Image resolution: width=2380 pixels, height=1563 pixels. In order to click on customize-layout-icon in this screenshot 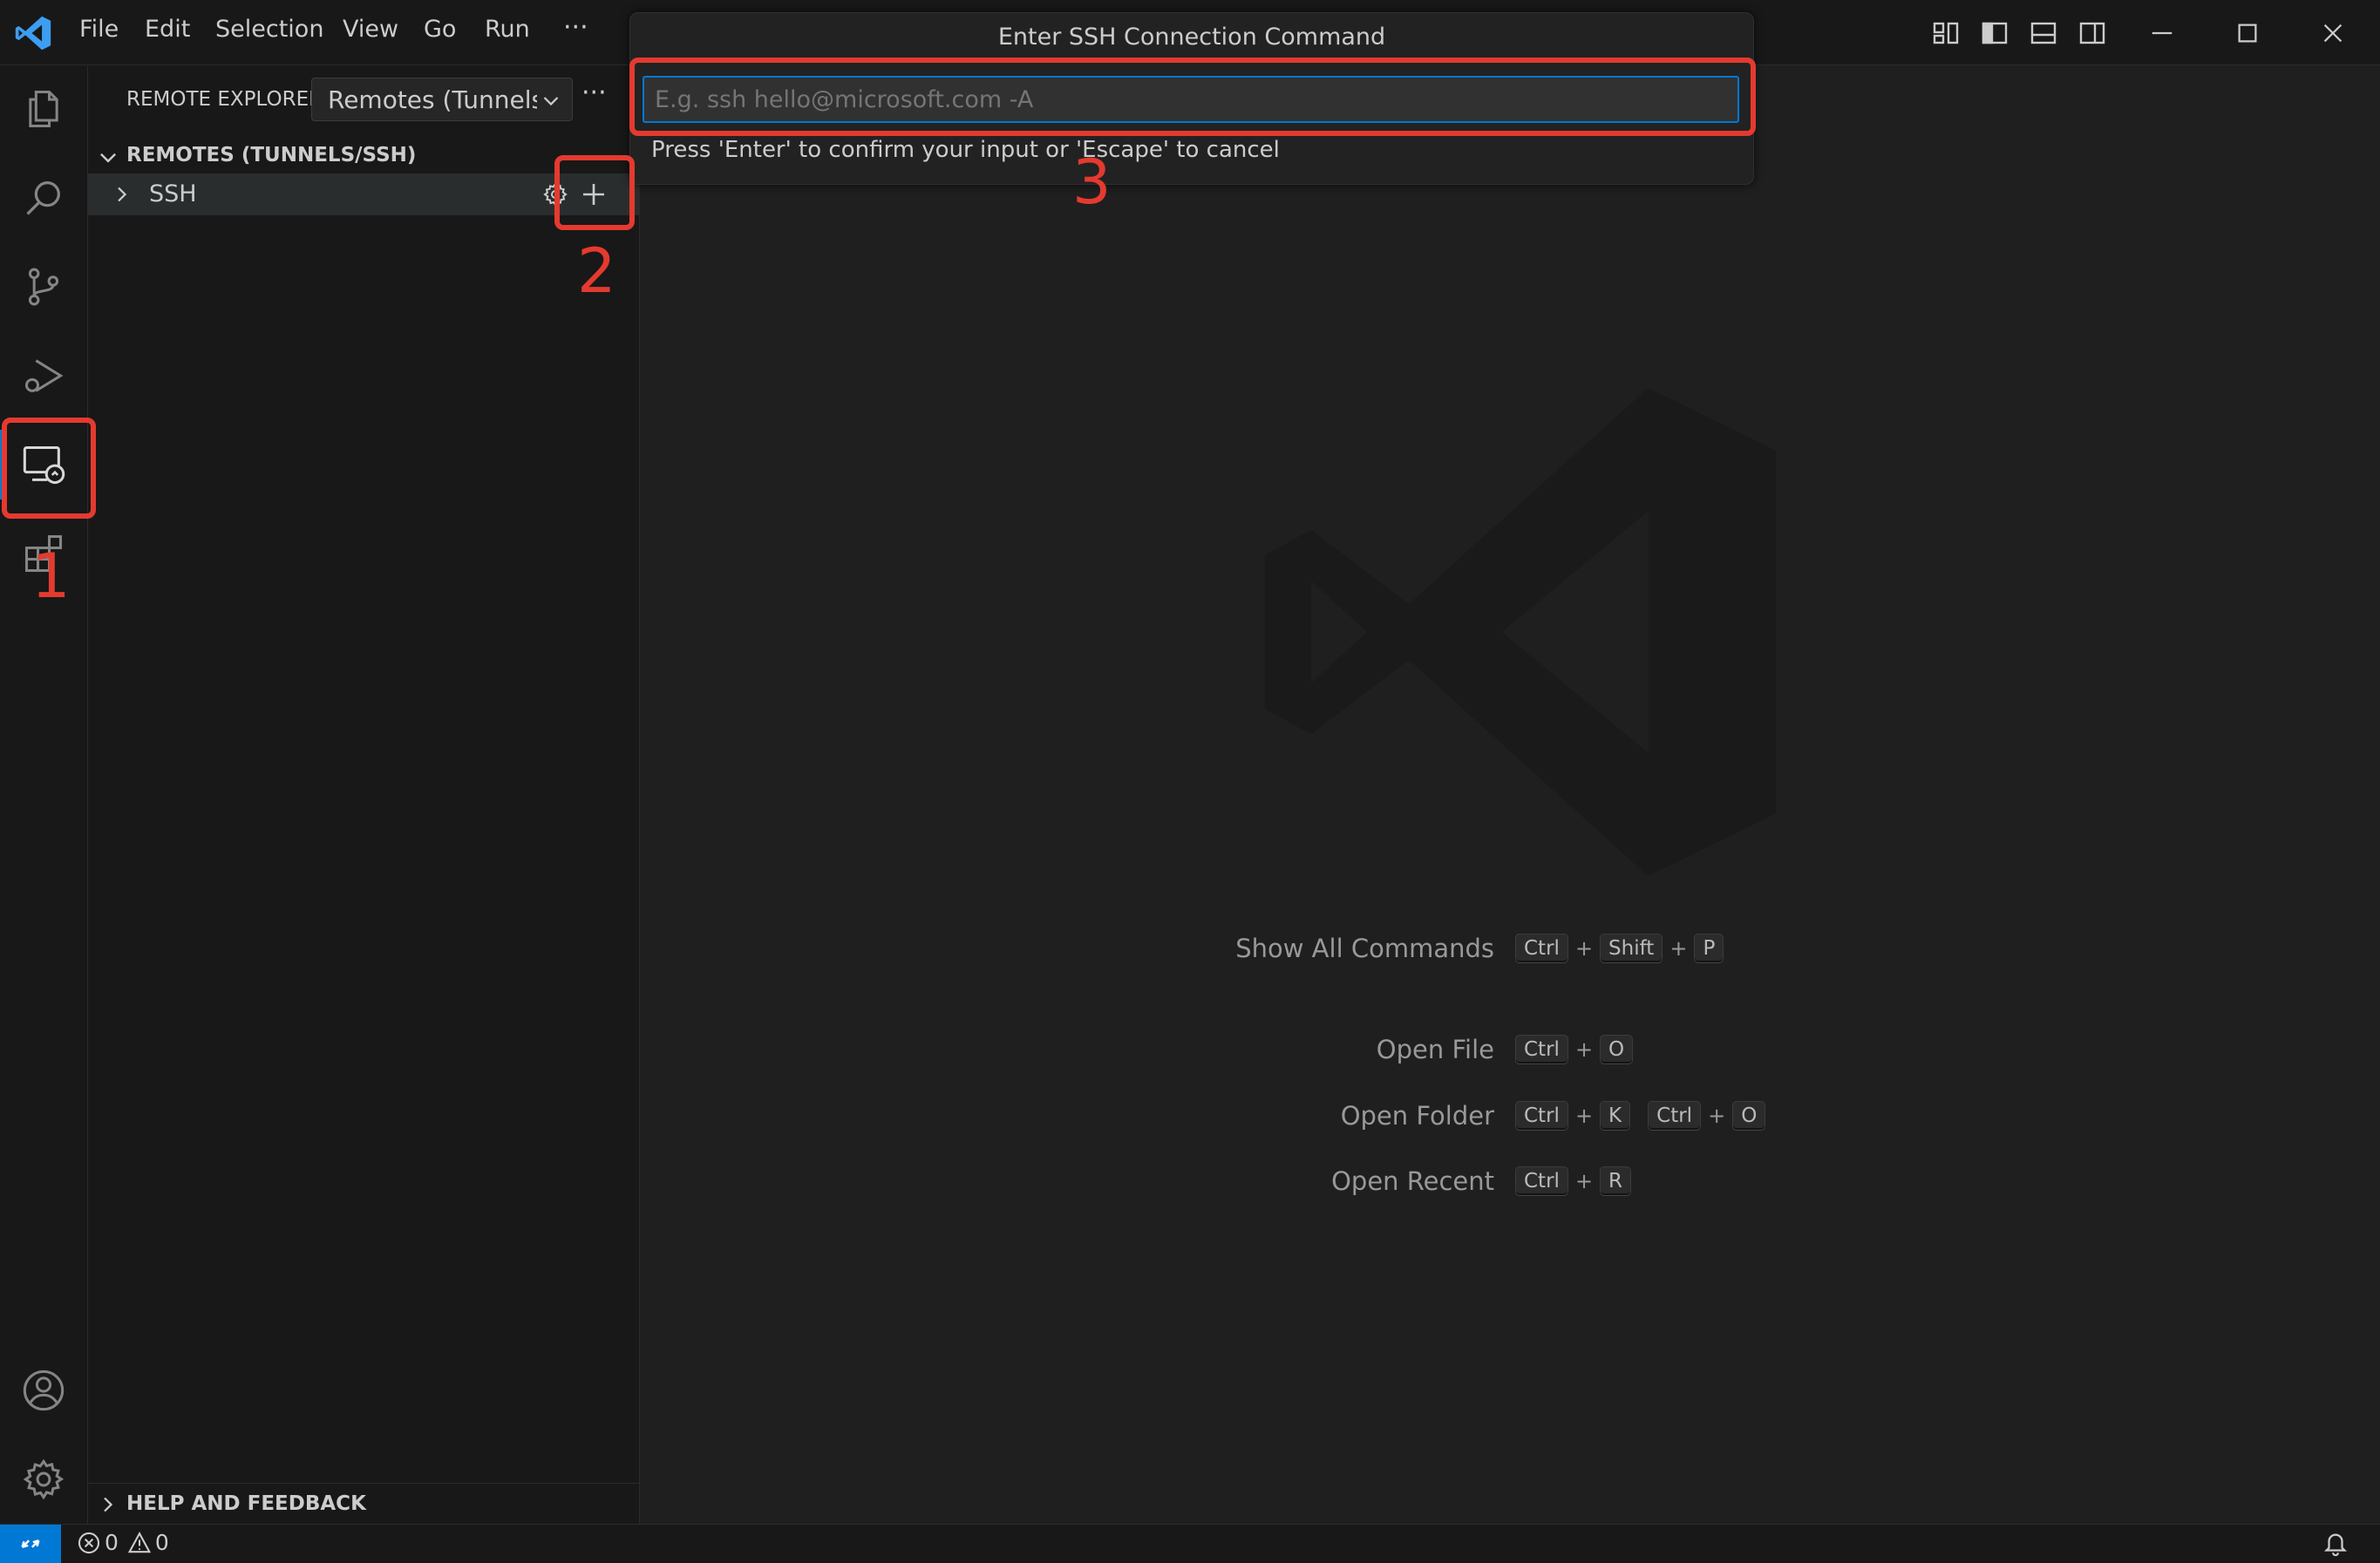, I will do `click(1946, 33)`.